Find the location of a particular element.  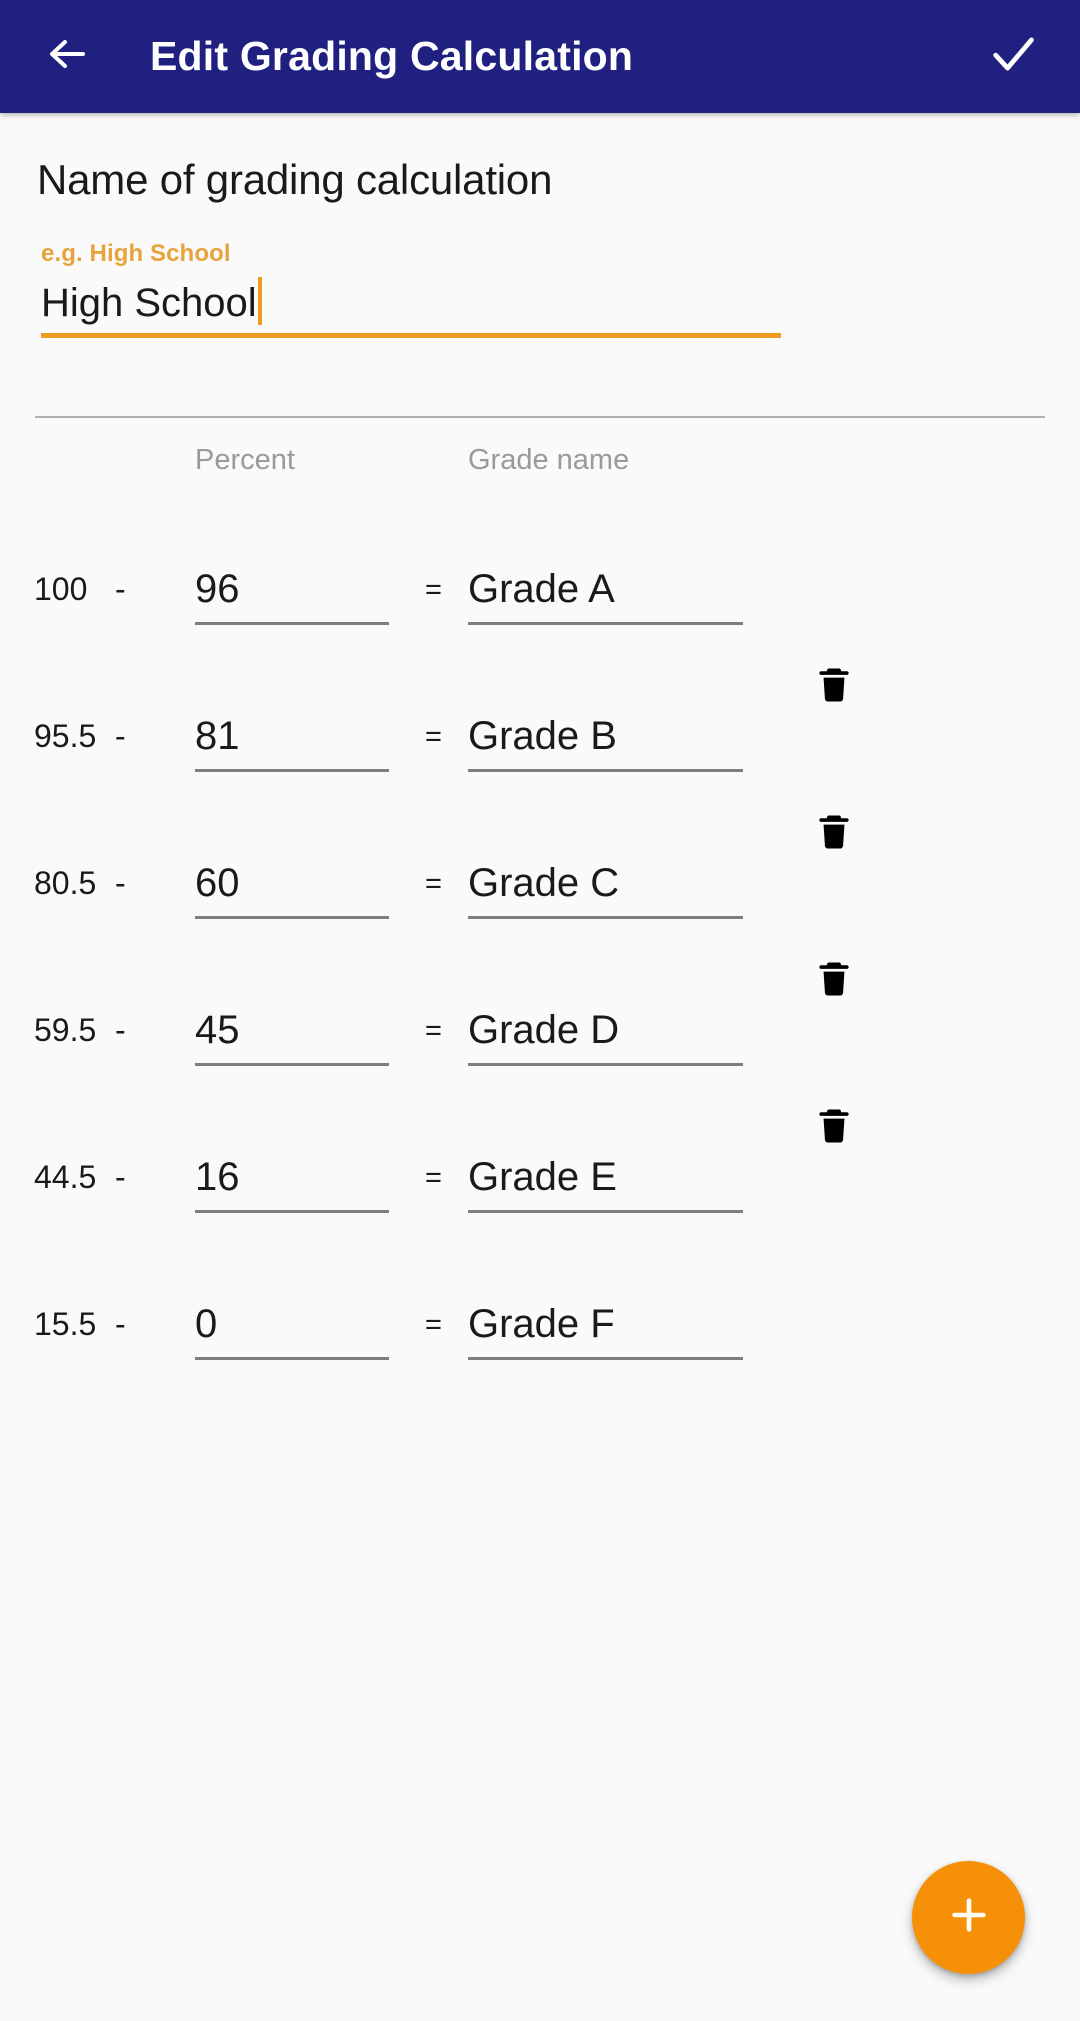

name-input-value: High School is located at coordinates (149, 302).